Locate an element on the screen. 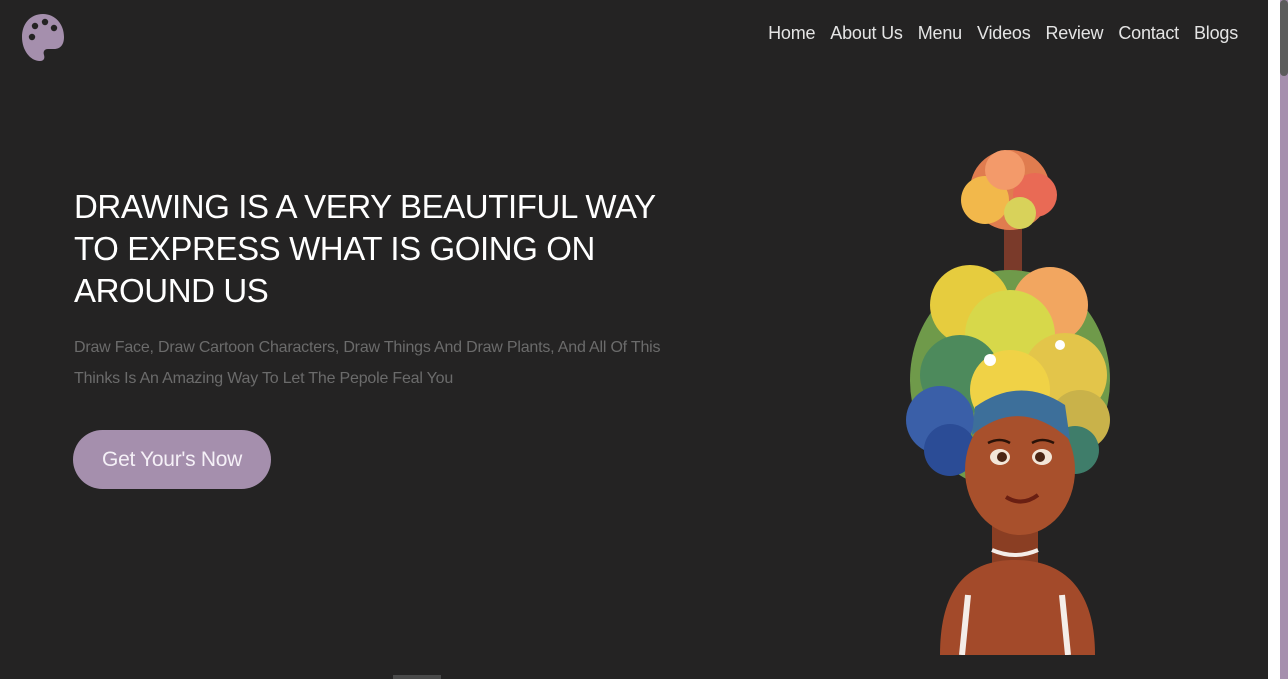 Image resolution: width=1288 pixels, height=679 pixels. nav-review: Review is located at coordinates (1075, 33).